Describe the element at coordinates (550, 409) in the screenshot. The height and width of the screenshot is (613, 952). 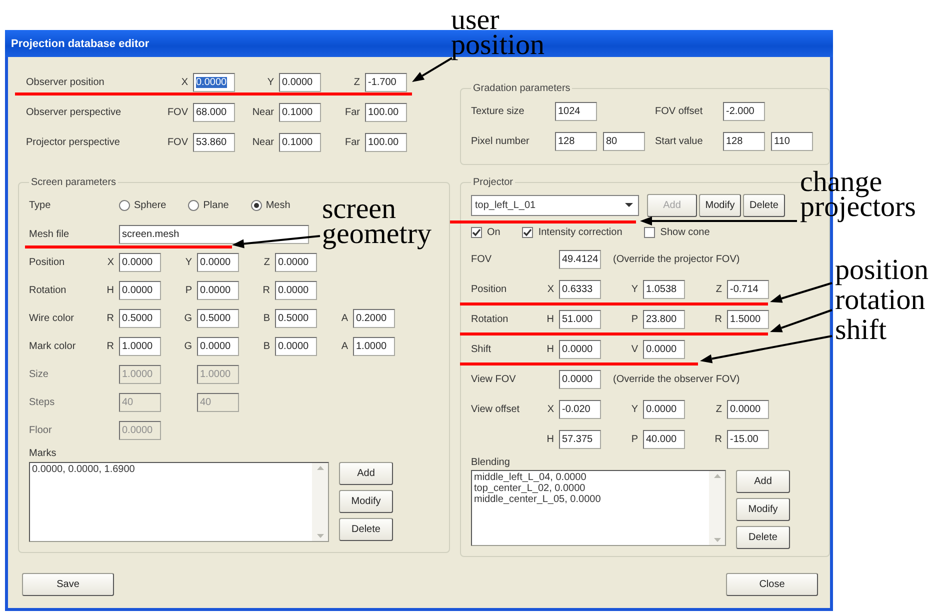
I see `axis-label: X` at that location.